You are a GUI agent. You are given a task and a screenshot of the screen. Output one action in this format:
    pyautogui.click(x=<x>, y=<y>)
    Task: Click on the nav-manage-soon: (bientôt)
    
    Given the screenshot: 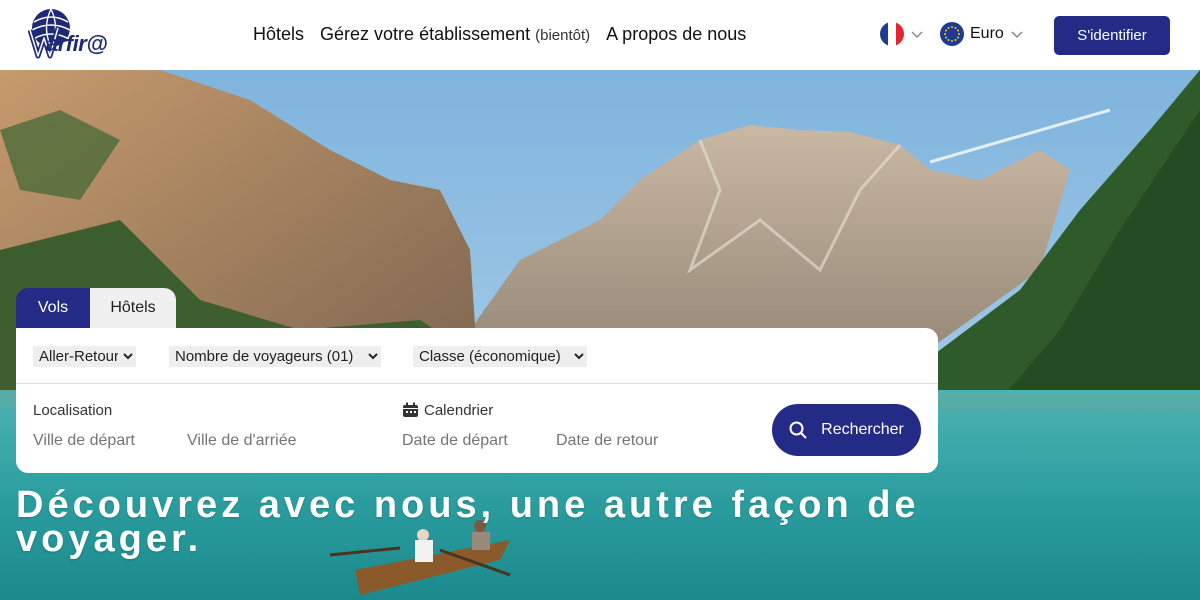 What is the action you would take?
    pyautogui.click(x=563, y=35)
    